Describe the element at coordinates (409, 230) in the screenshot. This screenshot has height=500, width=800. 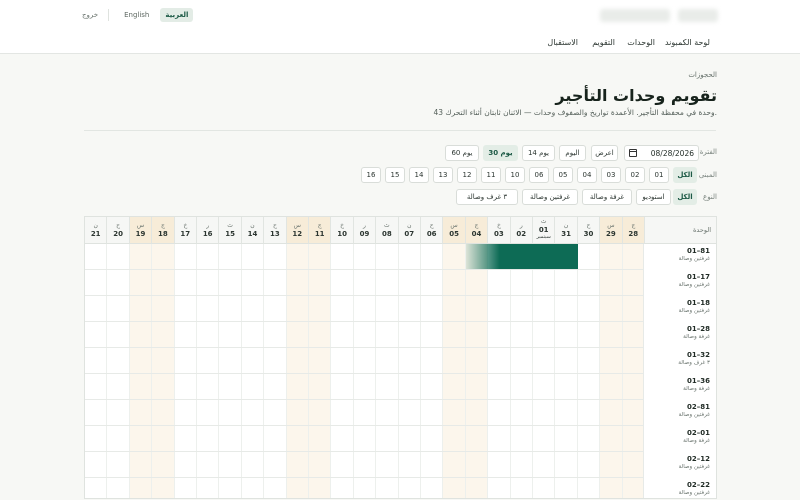
I see `day-header-07: ن 07` at that location.